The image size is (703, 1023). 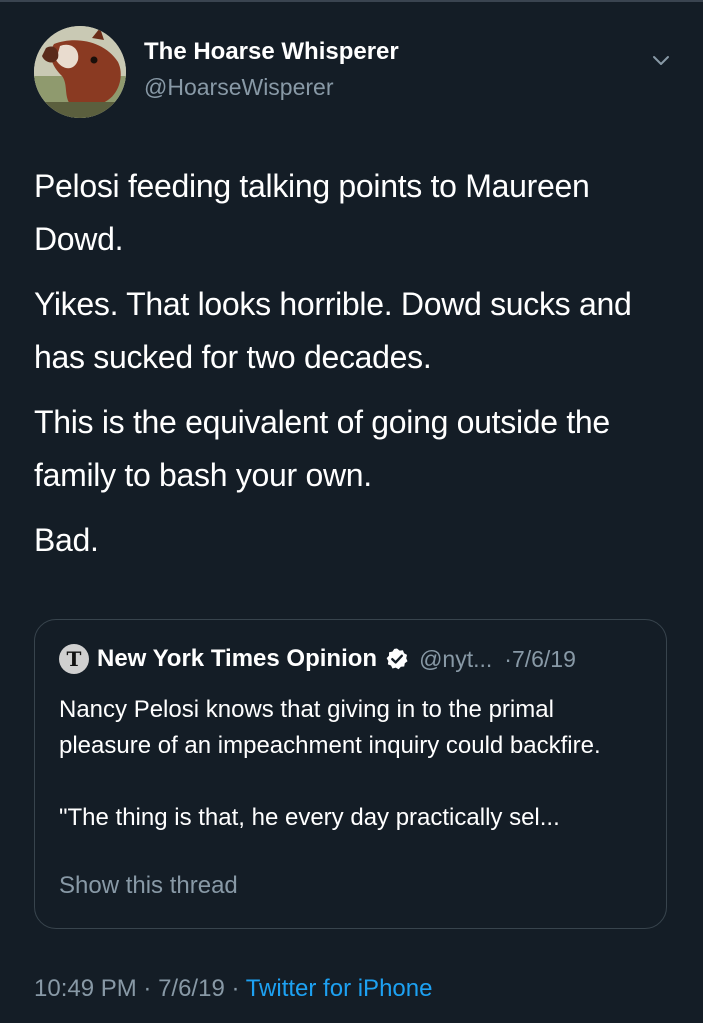 I want to click on author-display-name: The Hoarse Whisperer, so click(x=271, y=52).